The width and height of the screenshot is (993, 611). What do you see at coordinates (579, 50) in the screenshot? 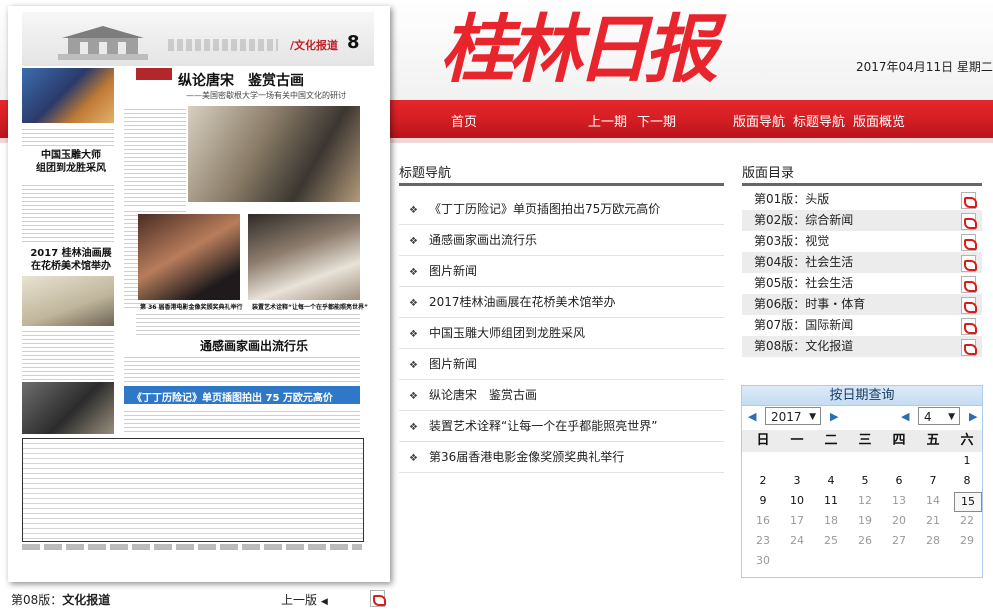
I see `masthead-logo: 桂林日报` at bounding box center [579, 50].